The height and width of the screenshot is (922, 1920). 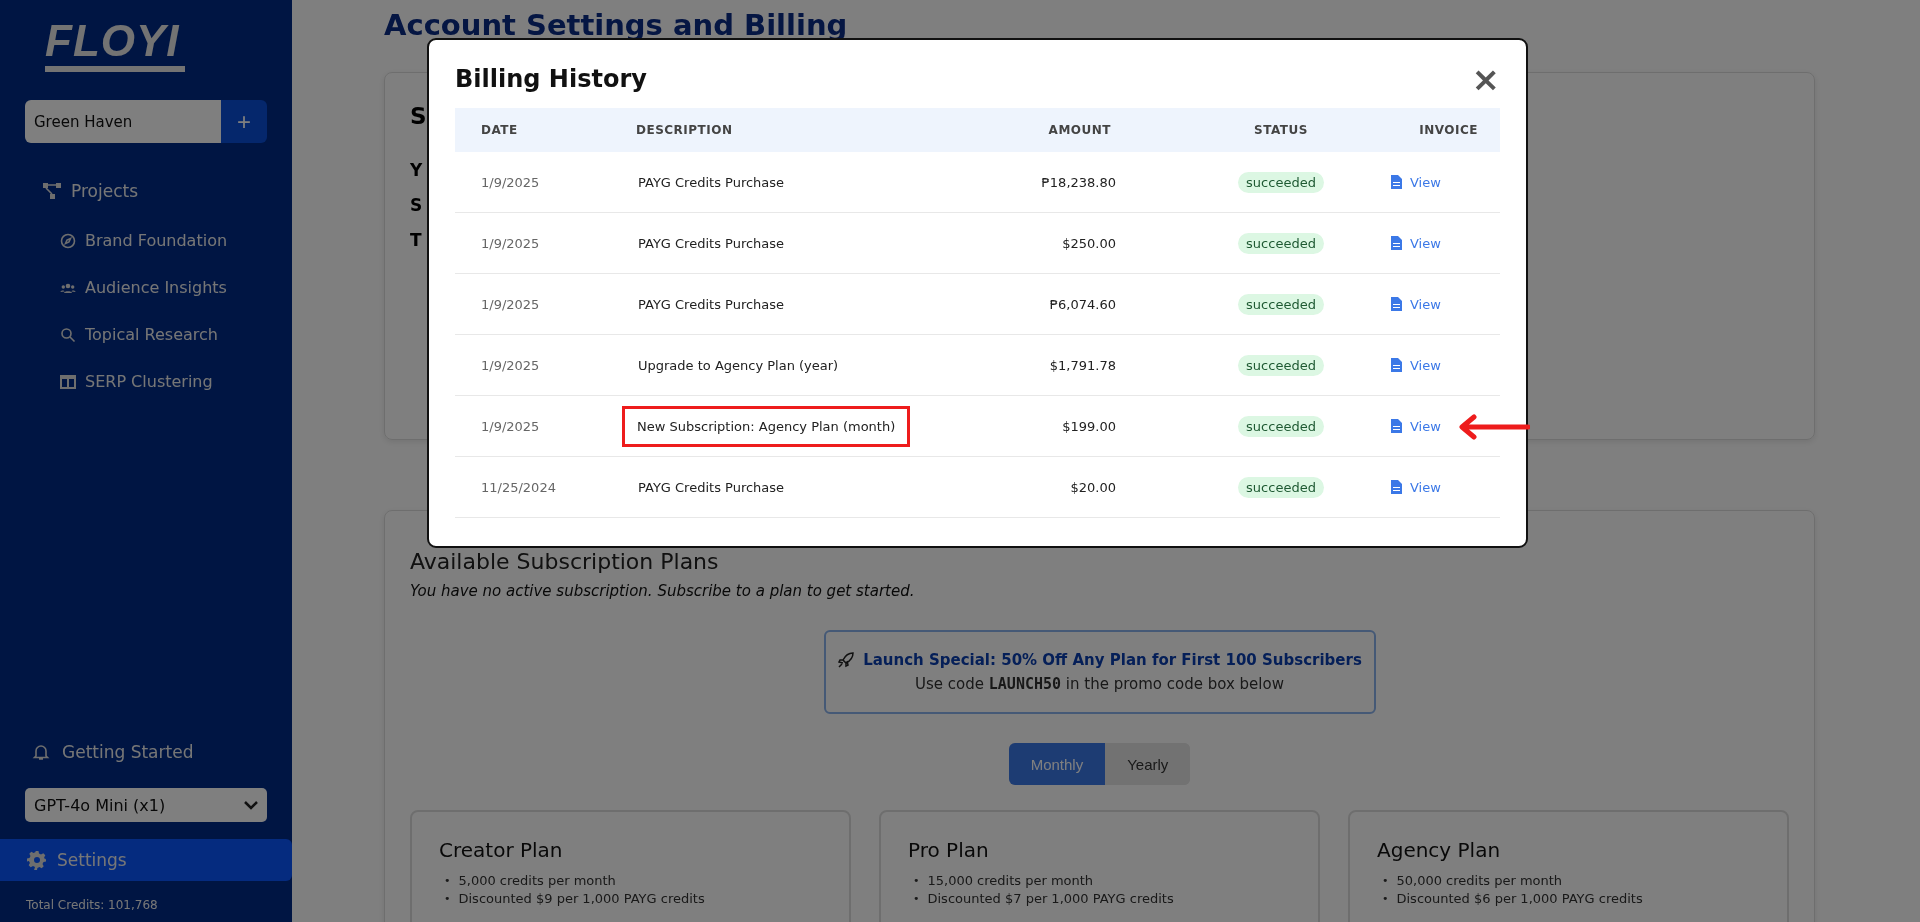 What do you see at coordinates (251, 805) in the screenshot?
I see `chevron-down-icon` at bounding box center [251, 805].